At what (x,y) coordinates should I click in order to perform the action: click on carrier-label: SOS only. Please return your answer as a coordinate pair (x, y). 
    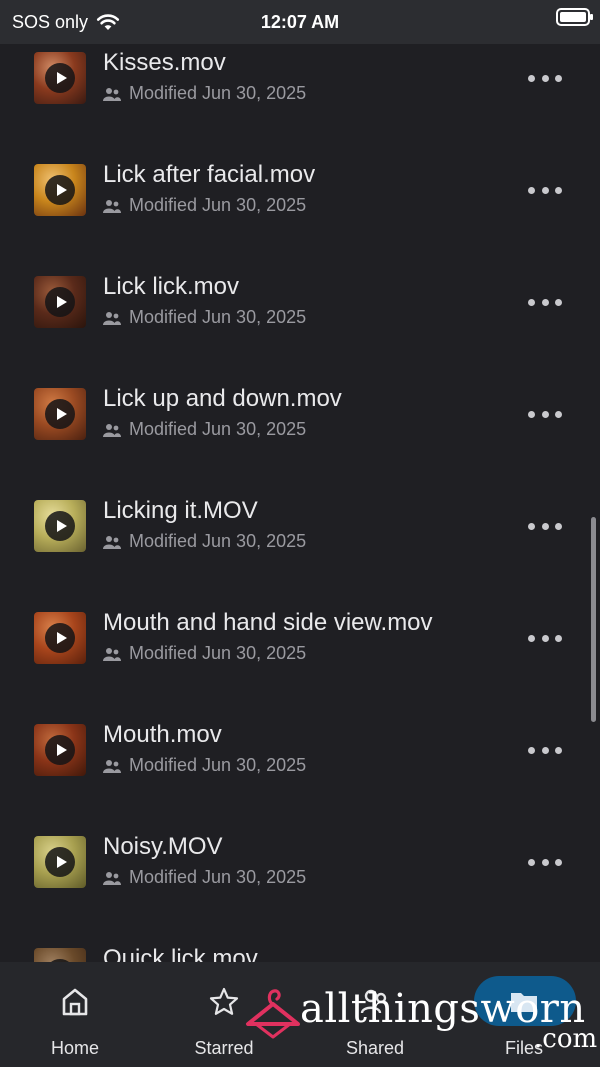
    Looking at the image, I should click on (50, 21).